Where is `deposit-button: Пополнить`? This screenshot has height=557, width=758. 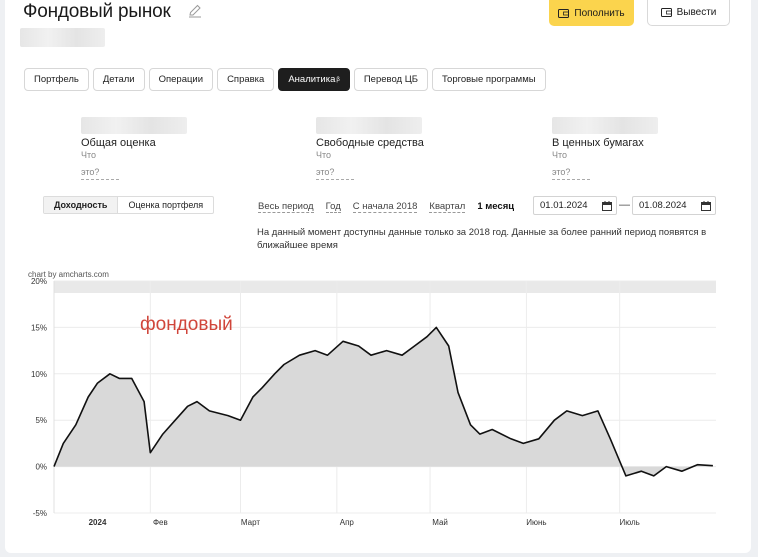
deposit-button: Пополнить is located at coordinates (591, 13).